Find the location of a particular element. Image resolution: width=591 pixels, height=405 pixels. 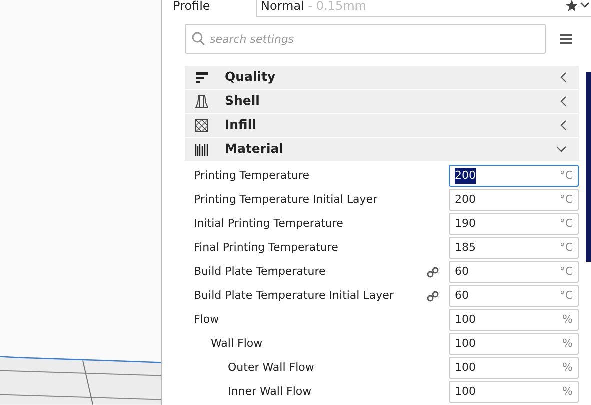

star-icon is located at coordinates (572, 6).